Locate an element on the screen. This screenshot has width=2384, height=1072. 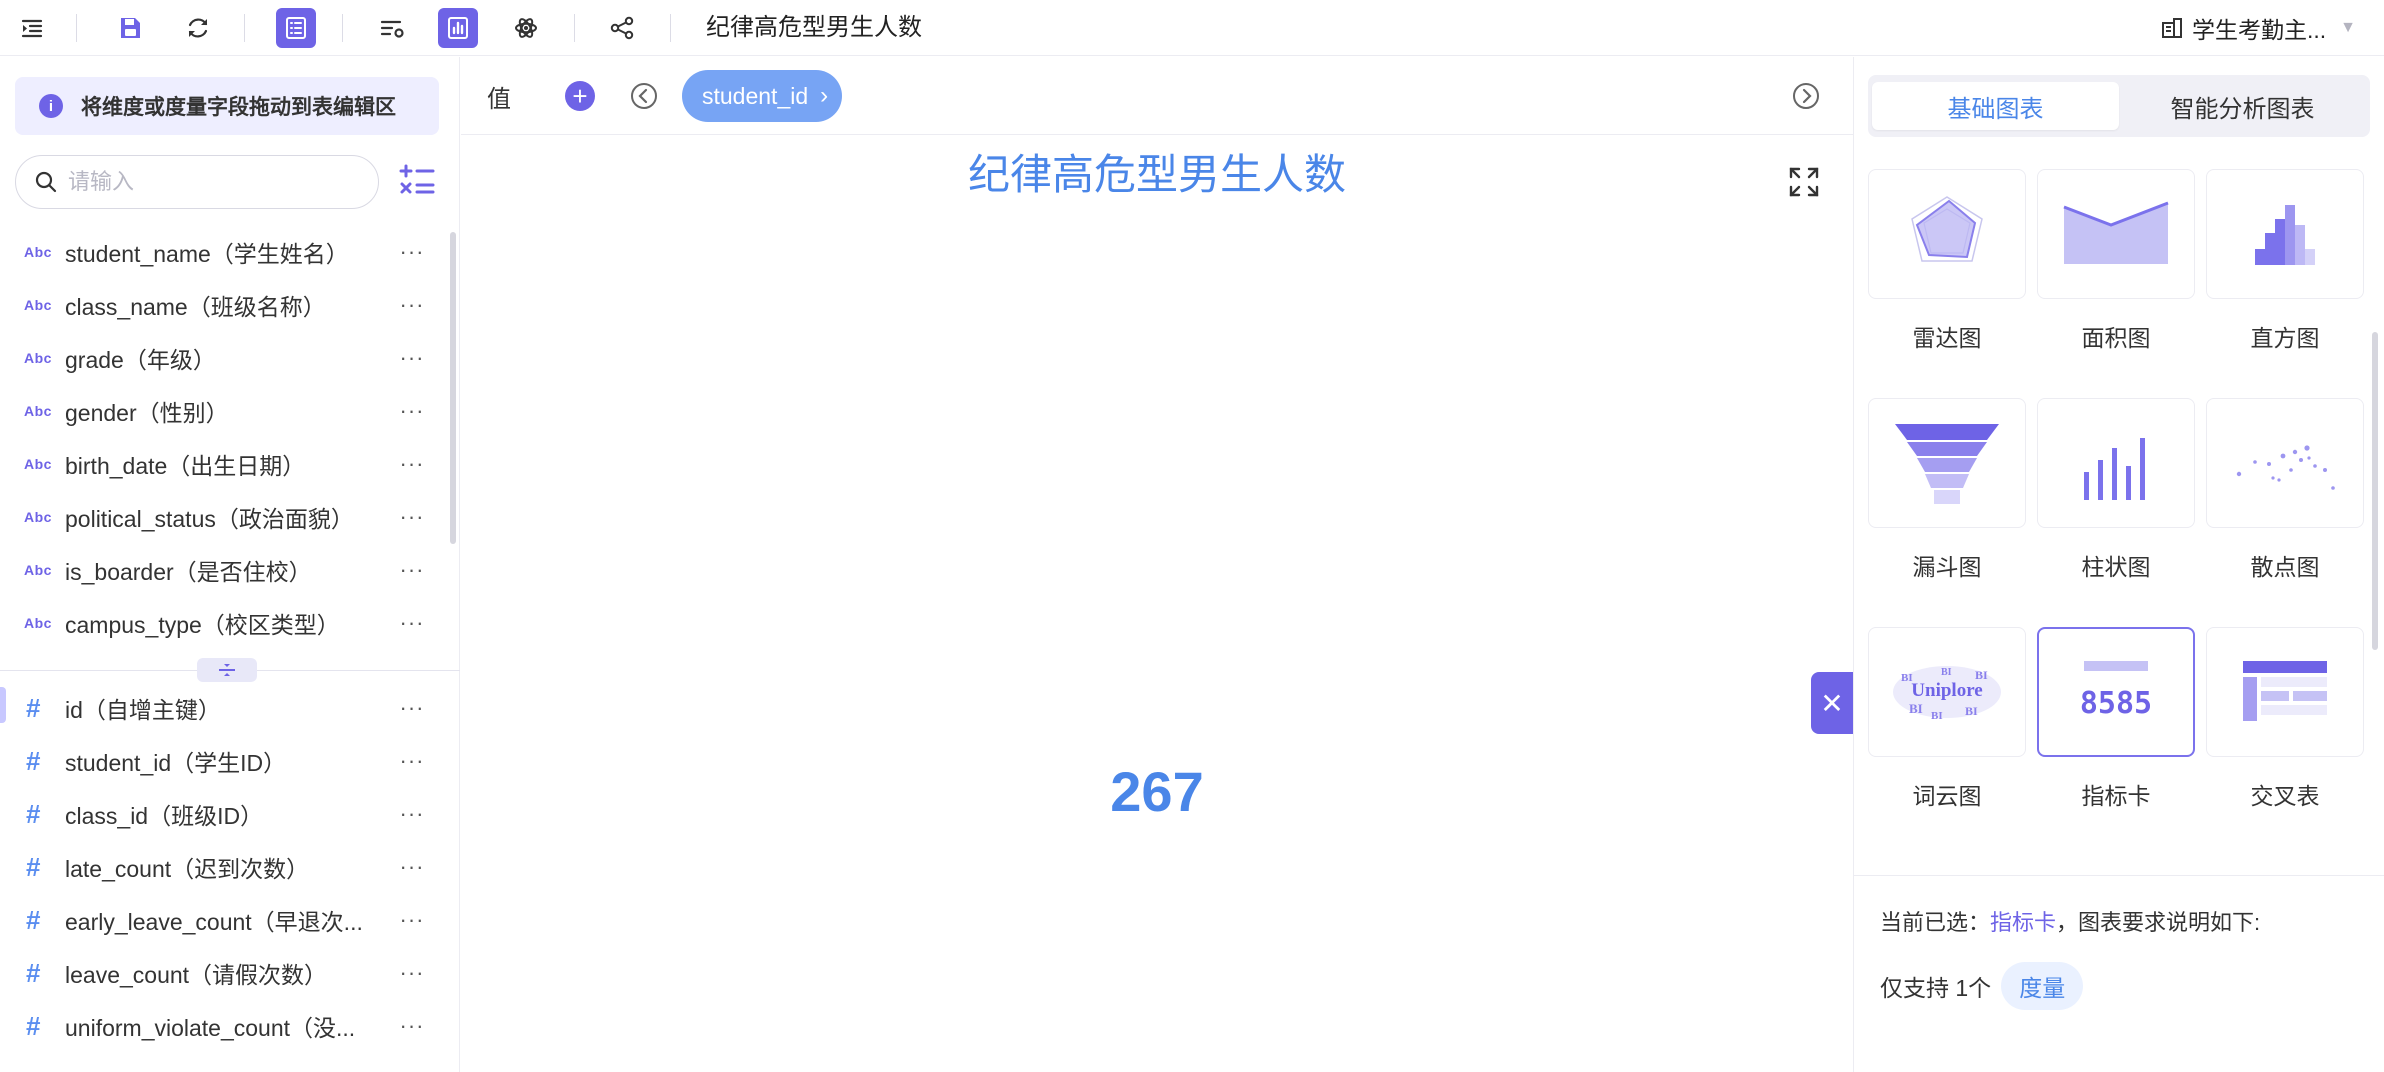
dimension-field-item: Abc grade（年级） ··· is located at coordinates (220, 358).